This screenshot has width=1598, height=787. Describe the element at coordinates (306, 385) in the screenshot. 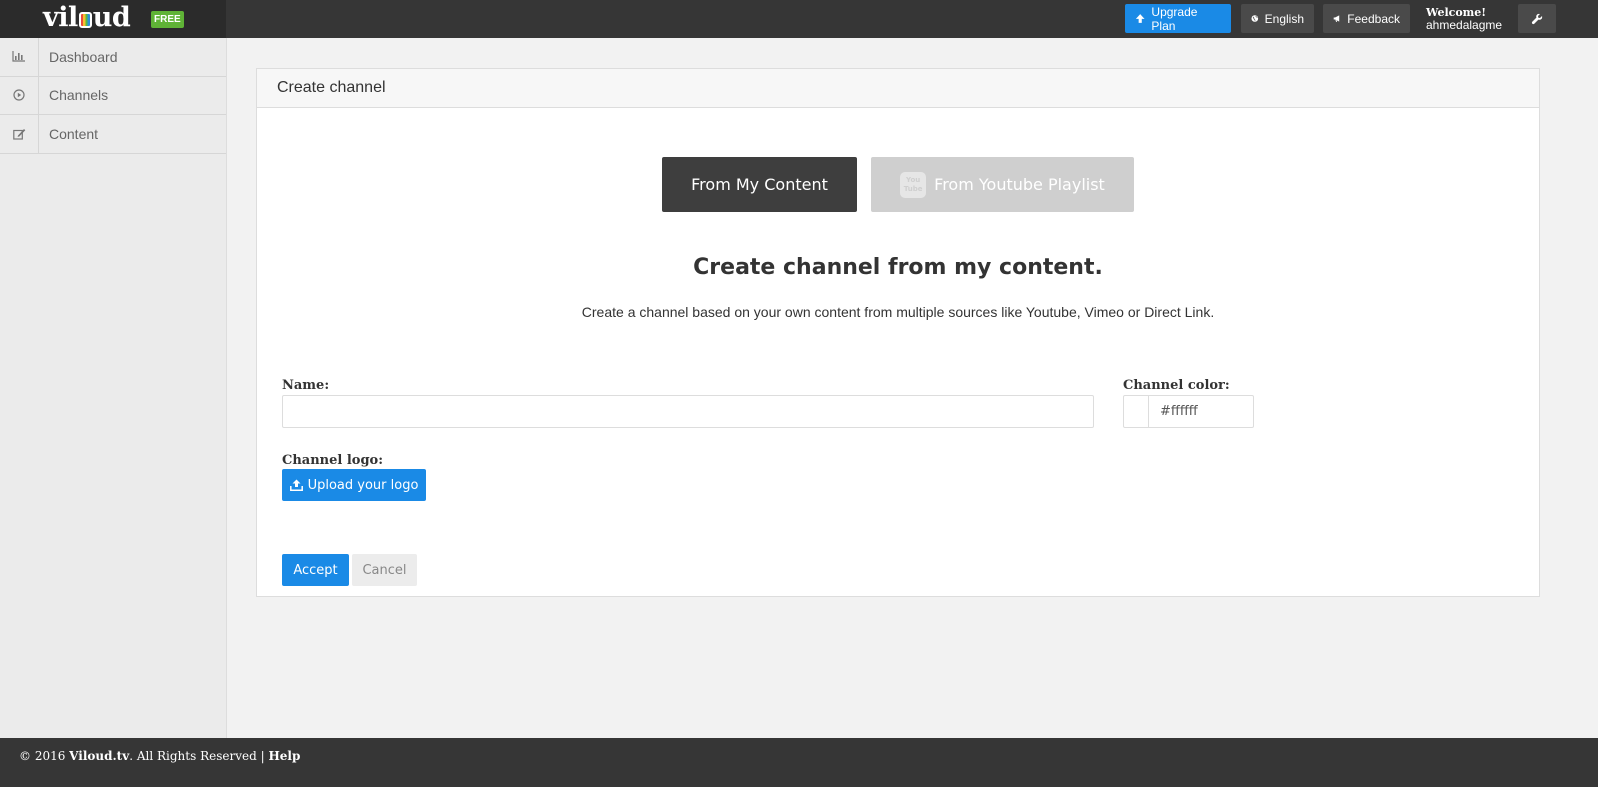

I see `name-label: Name:` at that location.